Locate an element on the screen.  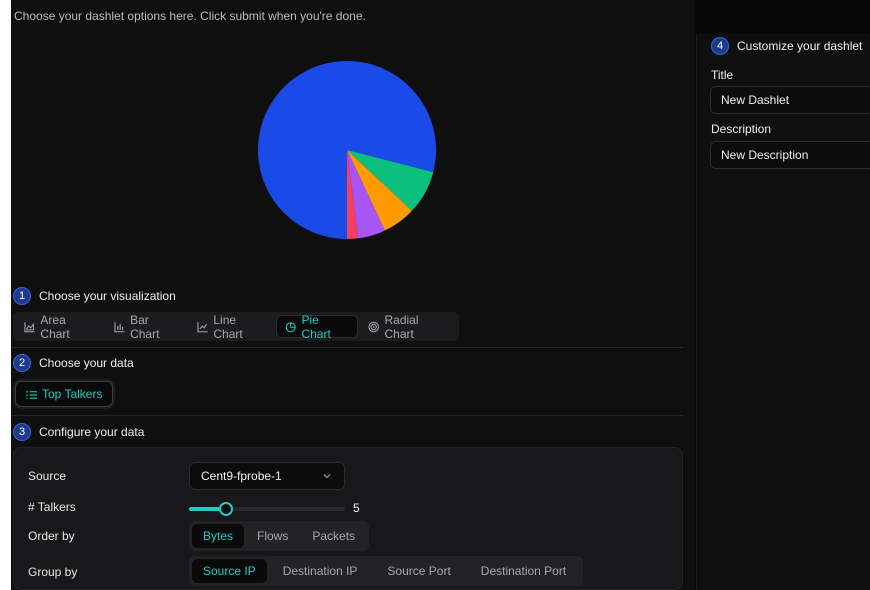
order-flows-button: Flows is located at coordinates (272, 536).